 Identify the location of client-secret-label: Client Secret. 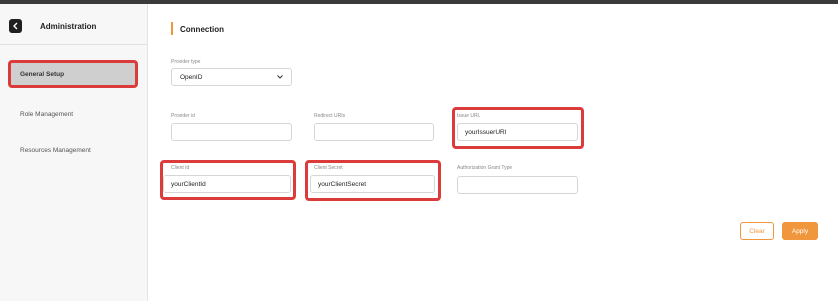
(328, 168).